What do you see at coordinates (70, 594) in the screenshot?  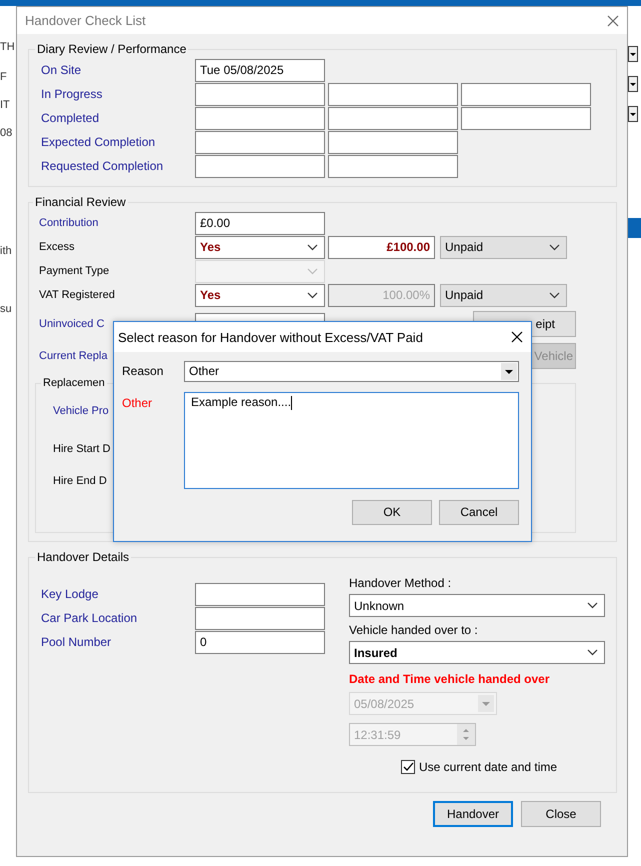 I see `field-label: Key Lodge` at bounding box center [70, 594].